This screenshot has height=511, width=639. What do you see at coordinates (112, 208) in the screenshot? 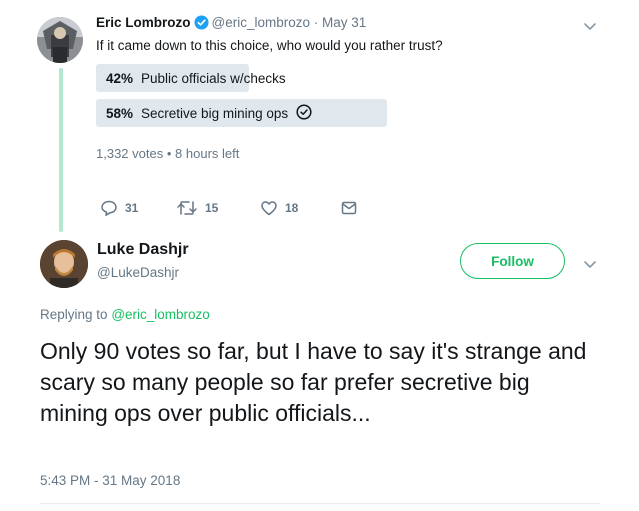
I see `reply-icon` at bounding box center [112, 208].